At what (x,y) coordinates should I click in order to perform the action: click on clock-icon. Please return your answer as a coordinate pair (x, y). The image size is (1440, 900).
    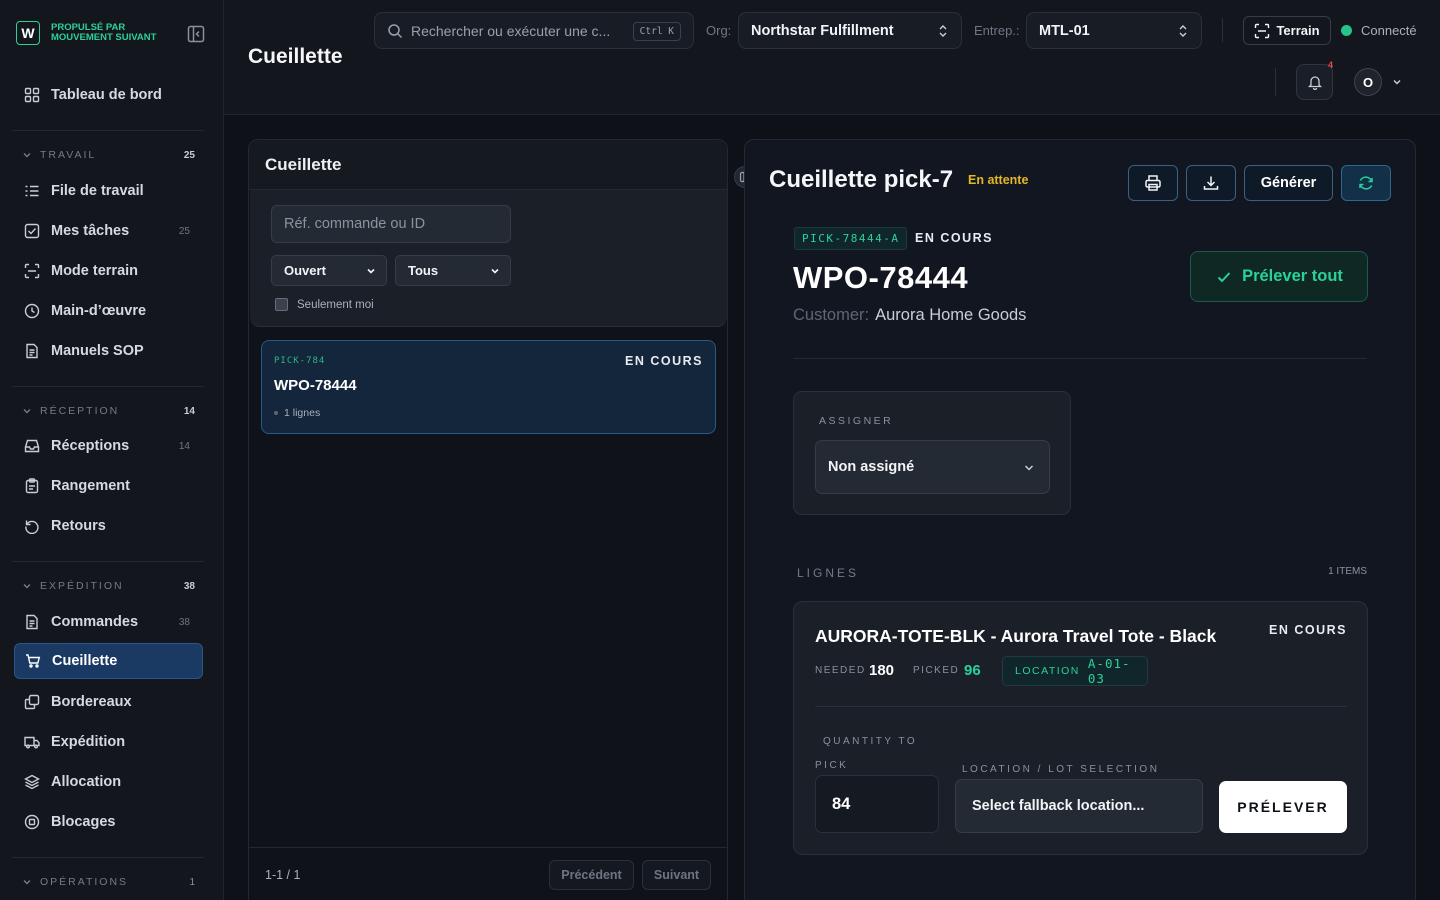
    Looking at the image, I should click on (32, 311).